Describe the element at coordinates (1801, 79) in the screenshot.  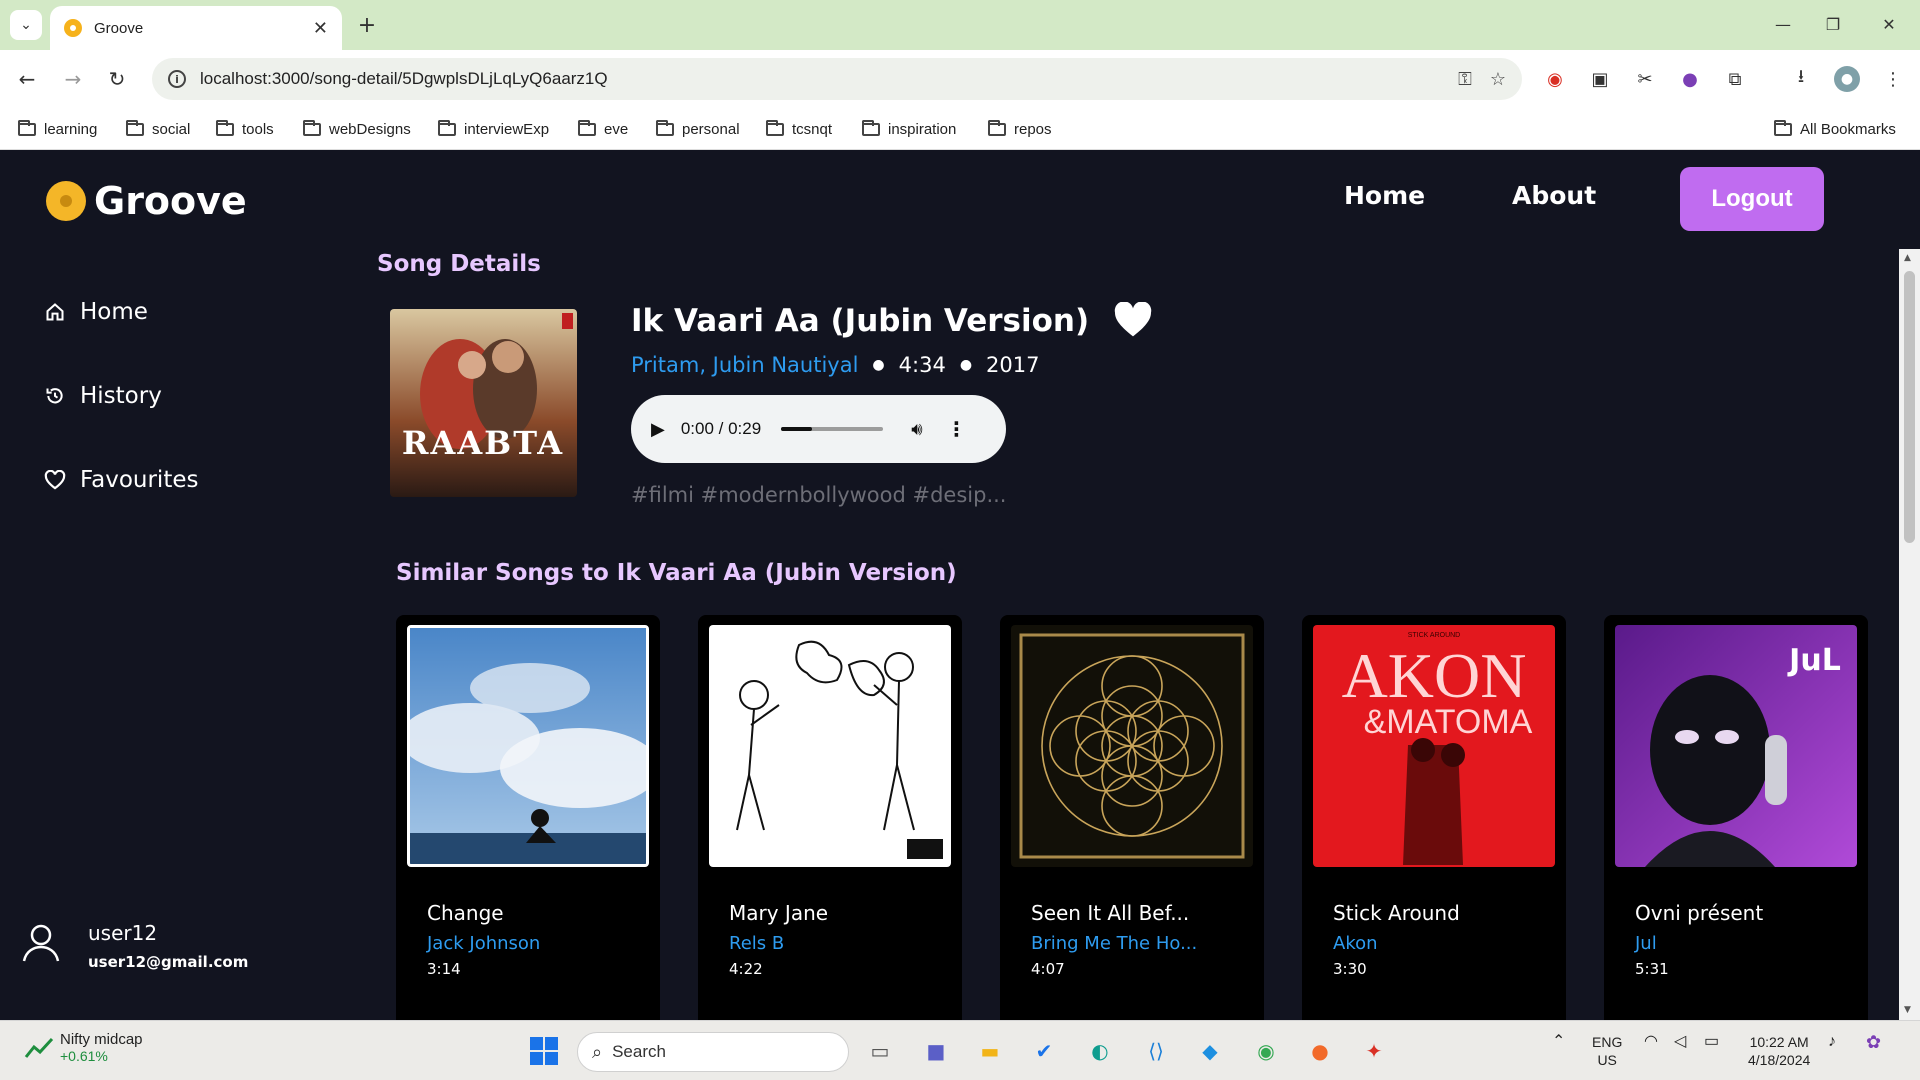
I see `download-icon: ⭳` at that location.